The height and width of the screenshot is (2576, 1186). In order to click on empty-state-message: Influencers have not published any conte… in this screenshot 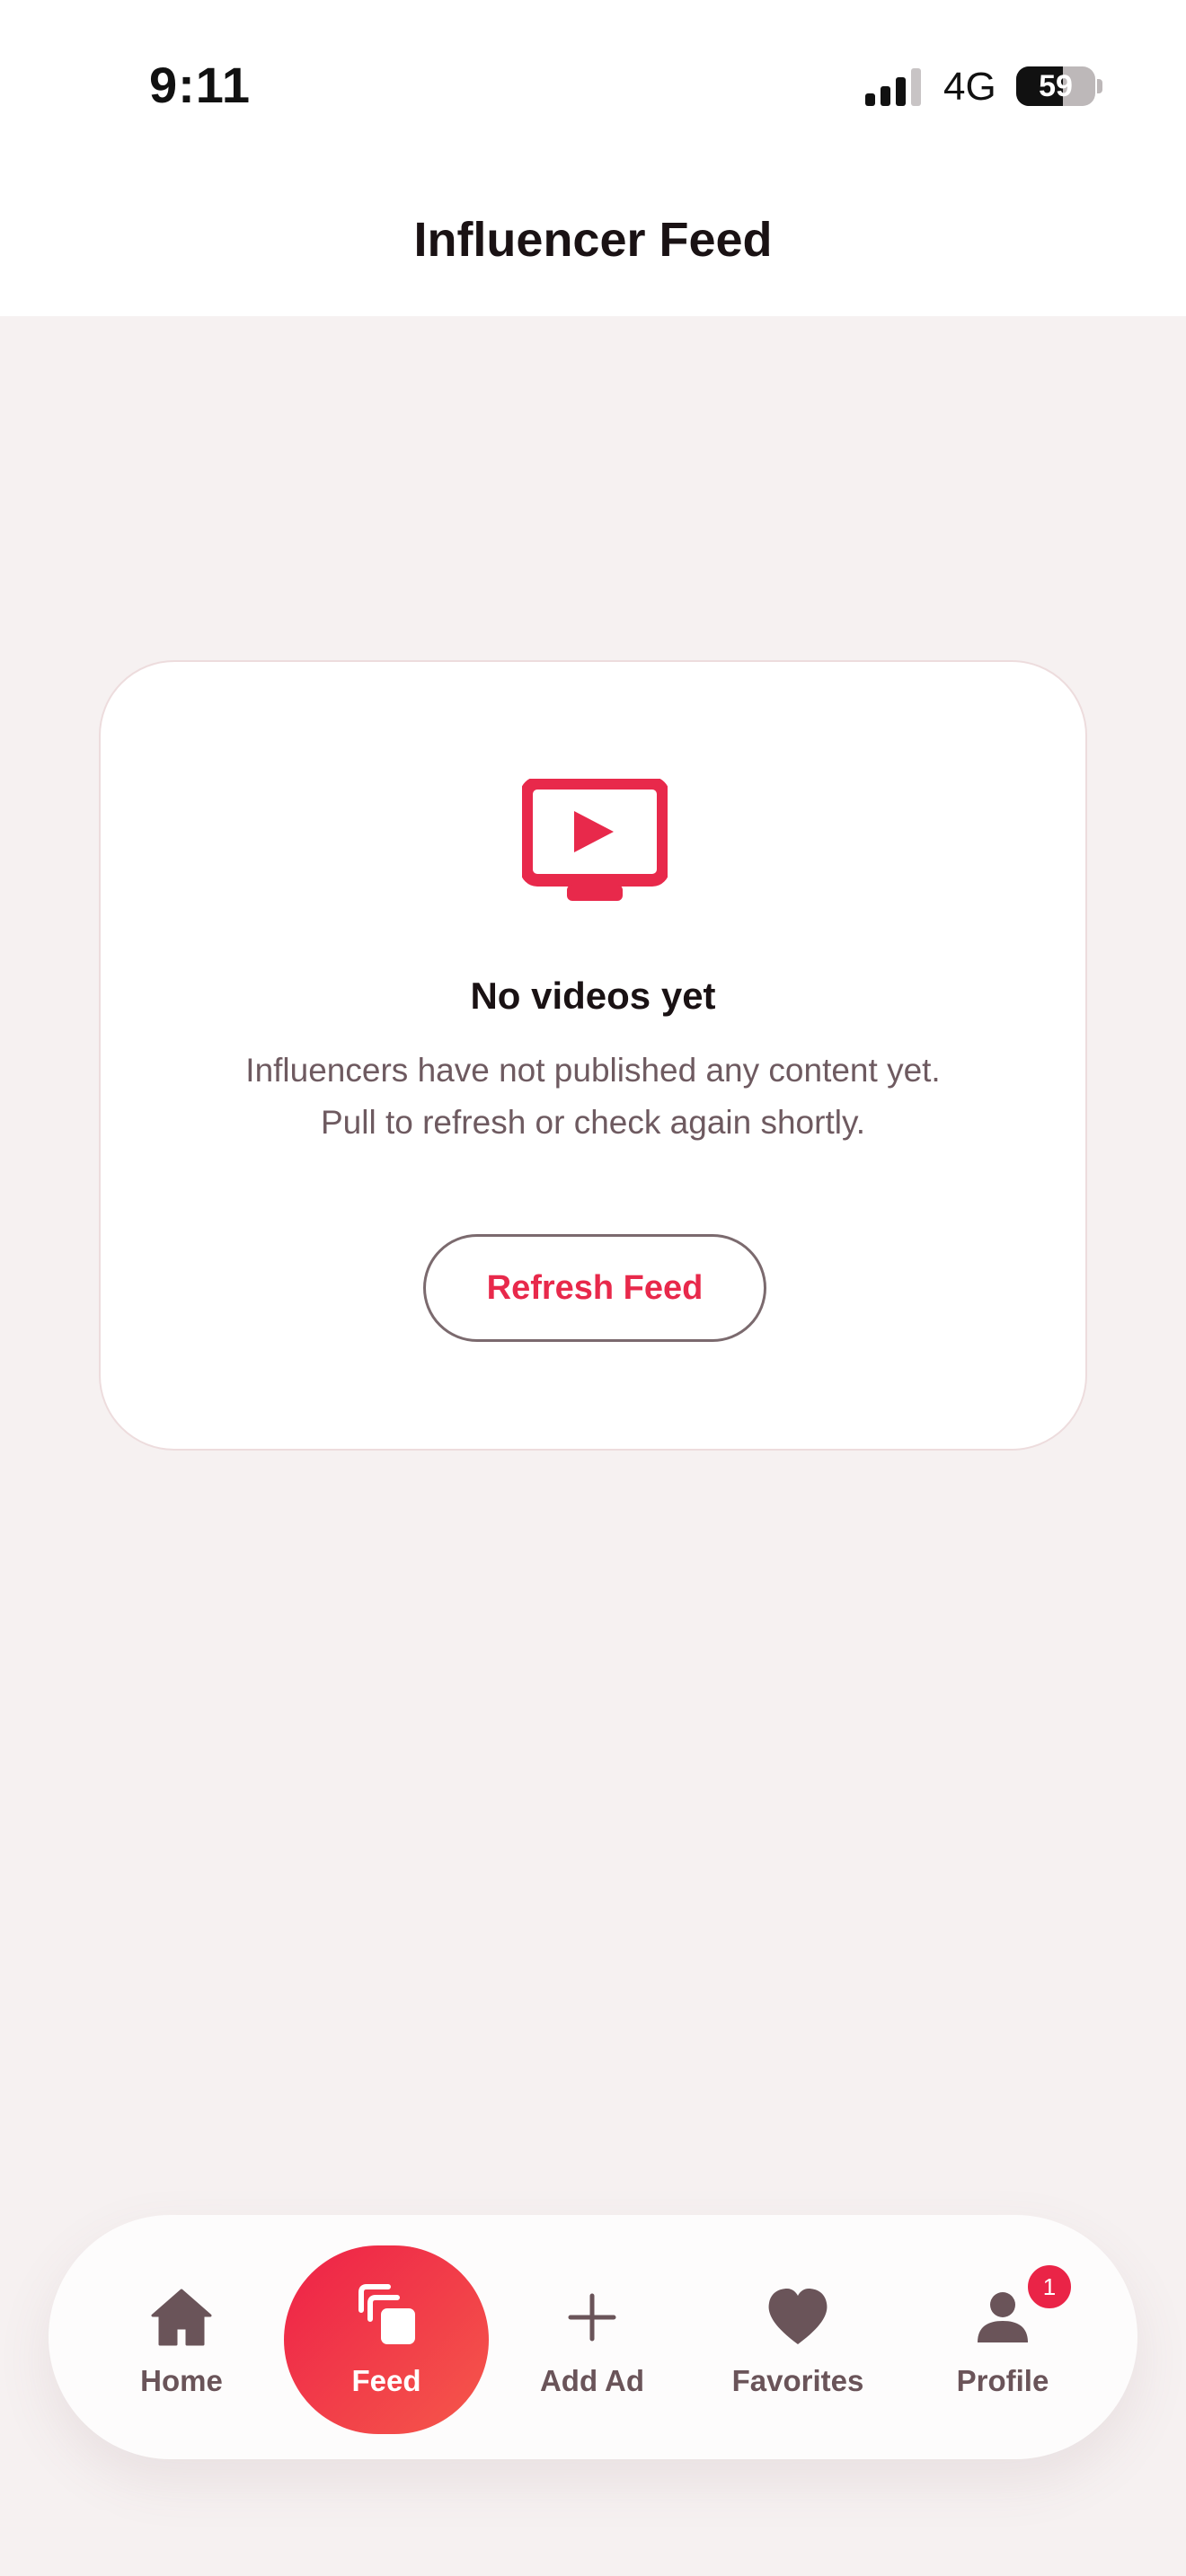, I will do `click(593, 1070)`.